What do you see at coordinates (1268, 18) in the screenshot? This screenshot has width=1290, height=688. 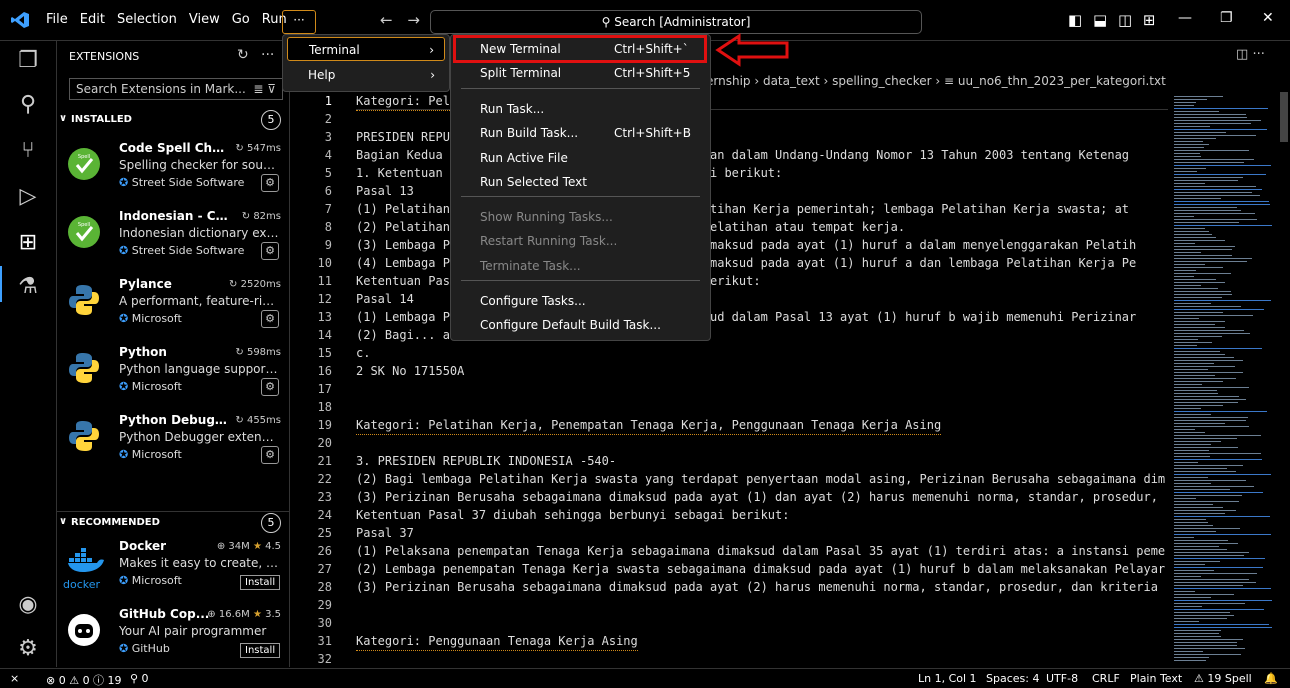 I see `close-icon: ✕` at bounding box center [1268, 18].